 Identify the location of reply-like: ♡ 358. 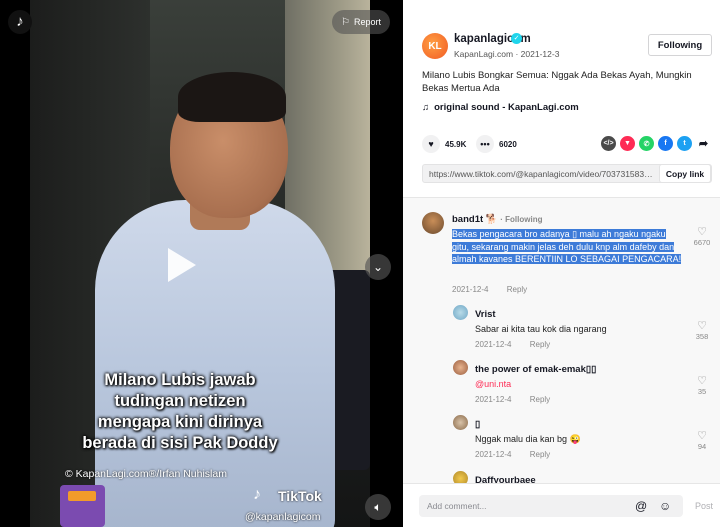
(702, 330).